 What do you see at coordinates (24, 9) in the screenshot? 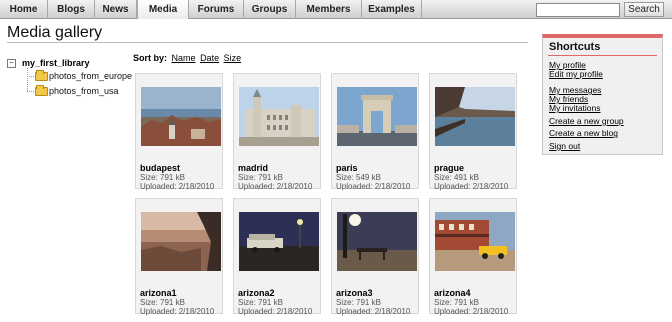
I see `tab-home: Home` at bounding box center [24, 9].